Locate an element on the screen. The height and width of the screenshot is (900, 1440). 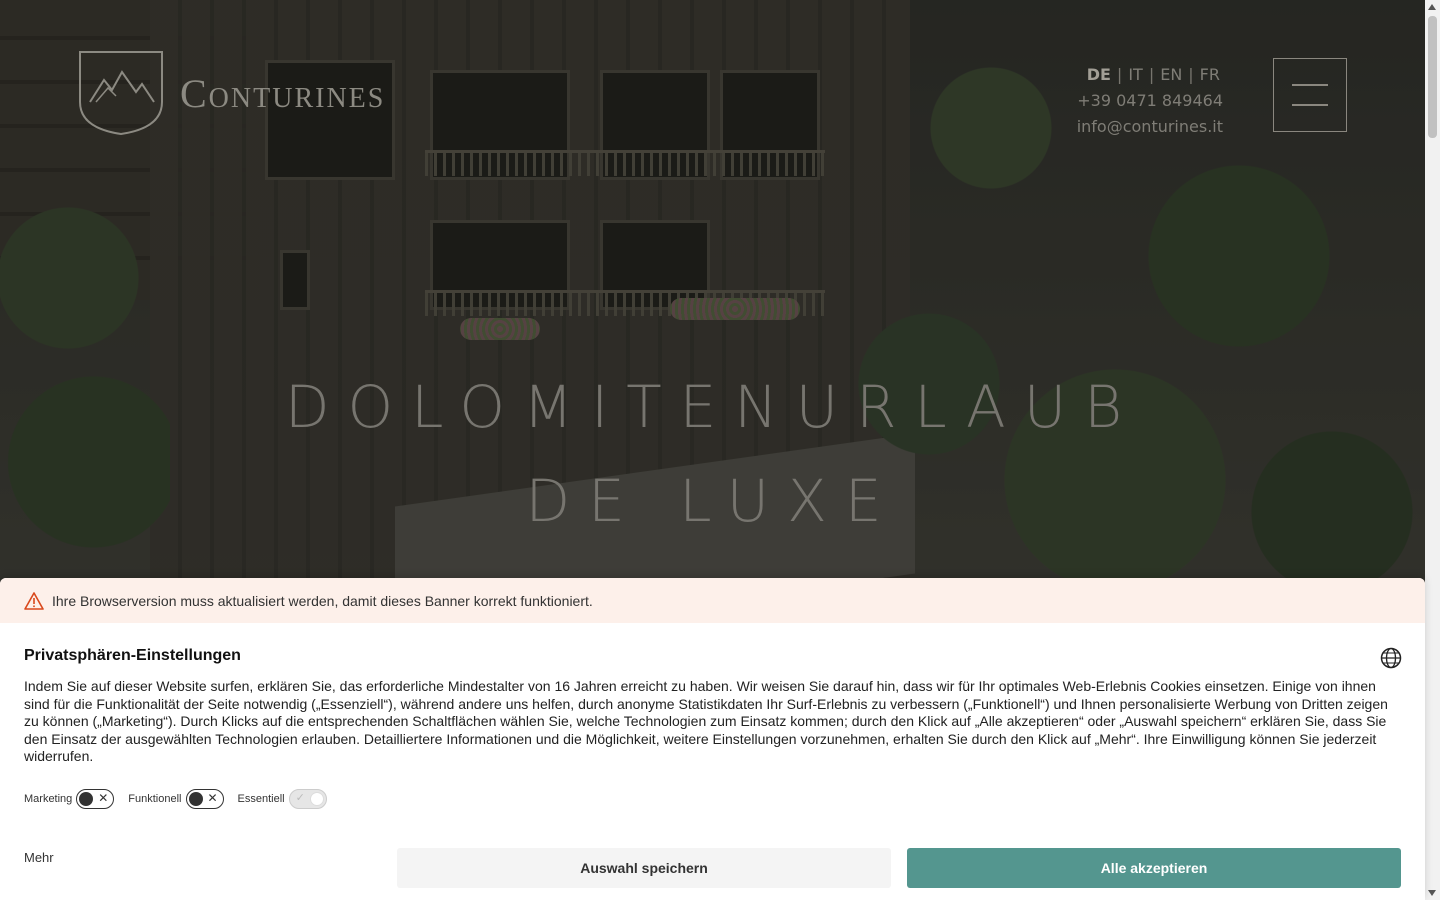
functional-toggle: ✕ is located at coordinates (204, 798).